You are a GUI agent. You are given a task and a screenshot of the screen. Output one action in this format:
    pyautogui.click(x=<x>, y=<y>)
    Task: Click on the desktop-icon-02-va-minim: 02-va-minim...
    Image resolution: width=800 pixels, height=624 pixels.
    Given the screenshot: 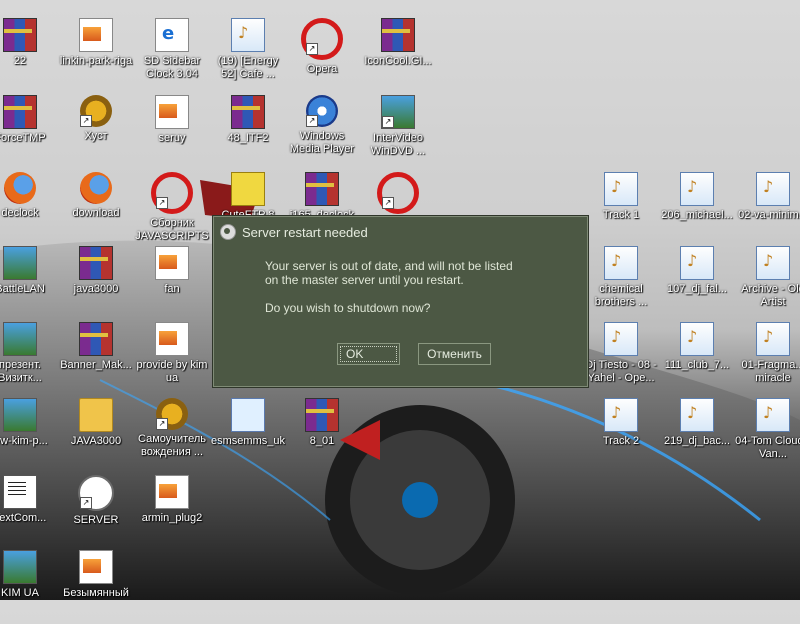 What is the action you would take?
    pyautogui.click(x=767, y=209)
    